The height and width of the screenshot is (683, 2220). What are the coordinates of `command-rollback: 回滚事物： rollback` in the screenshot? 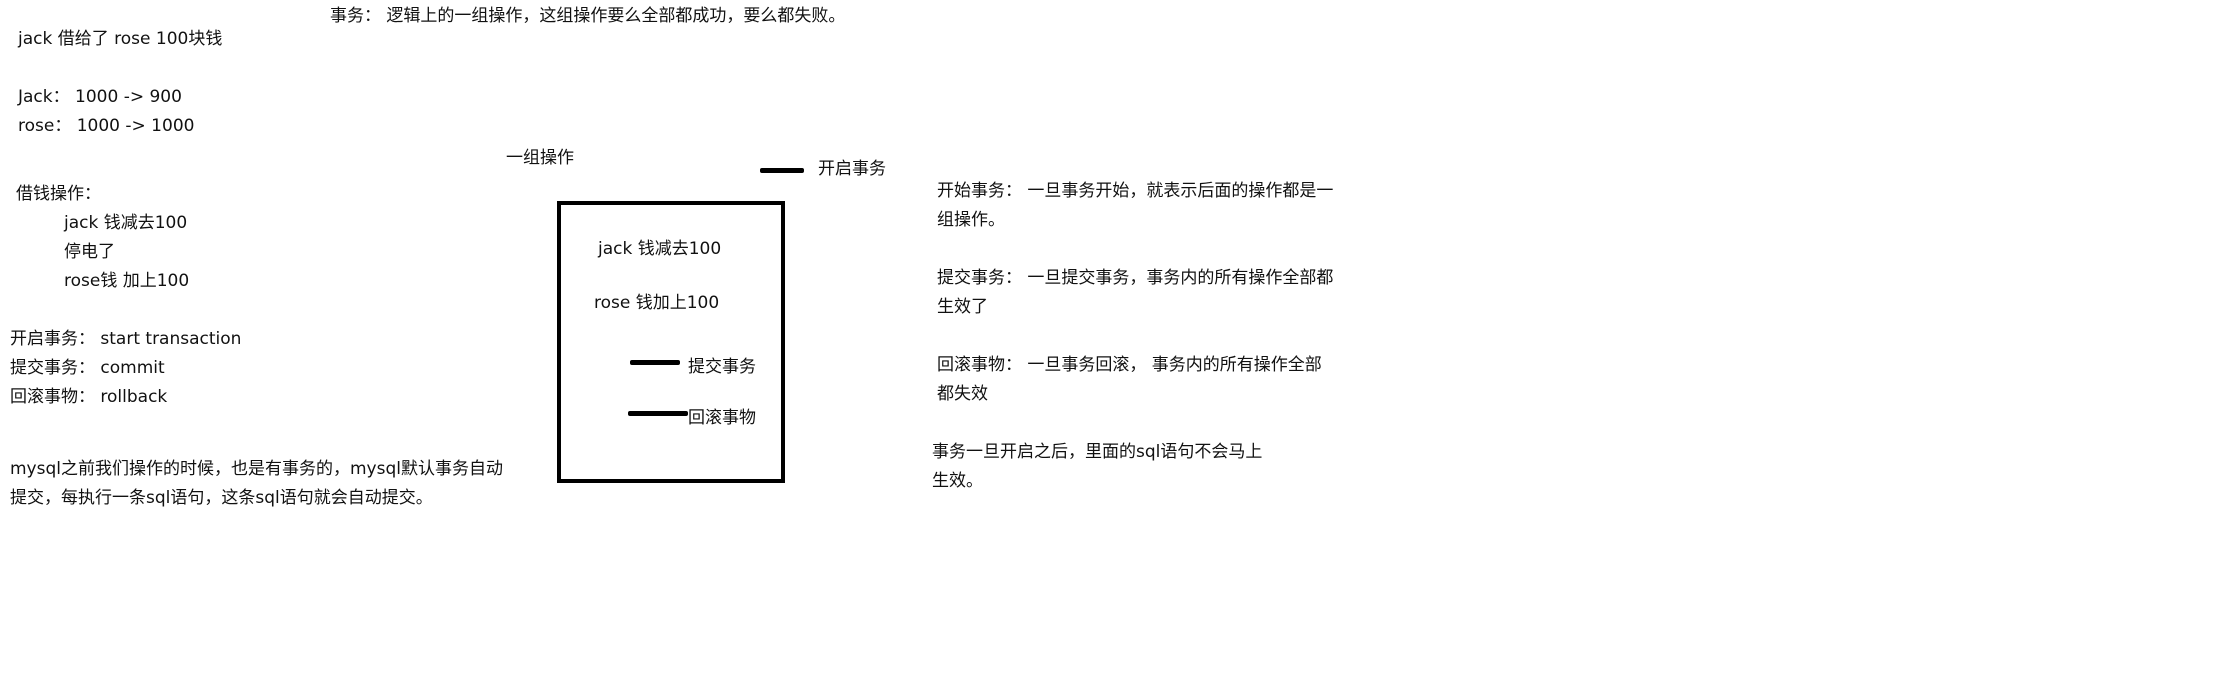 It's located at (89, 397).